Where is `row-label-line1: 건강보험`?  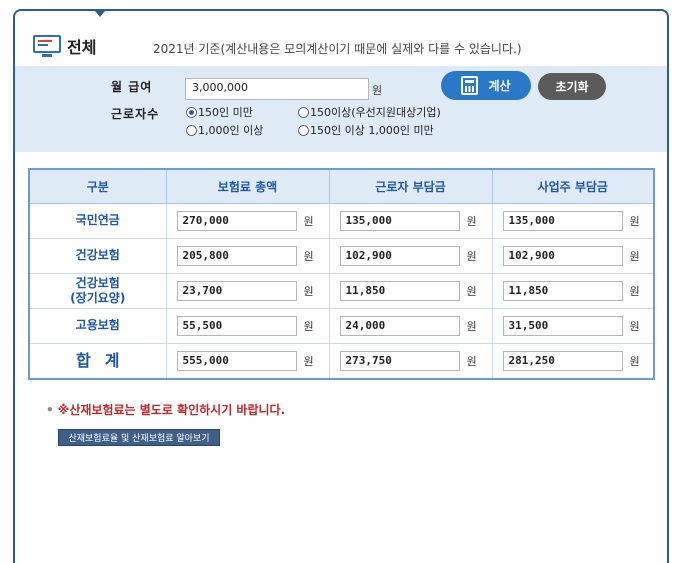 row-label-line1: 건강보험 is located at coordinates (97, 282).